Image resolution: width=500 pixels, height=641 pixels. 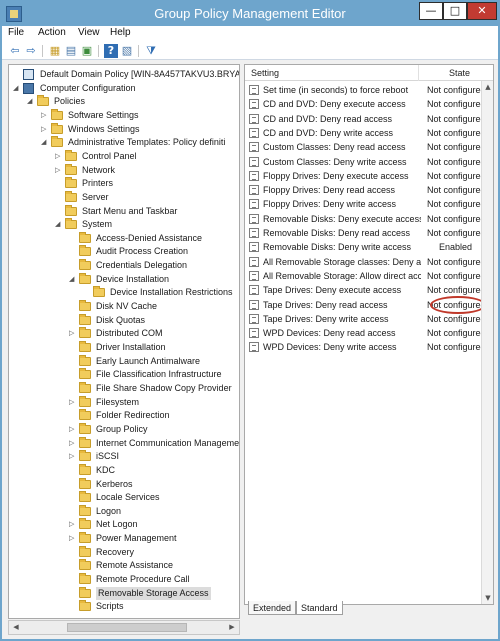 I want to click on tree-item: File Classification Infrastructure, so click(x=124, y=374).